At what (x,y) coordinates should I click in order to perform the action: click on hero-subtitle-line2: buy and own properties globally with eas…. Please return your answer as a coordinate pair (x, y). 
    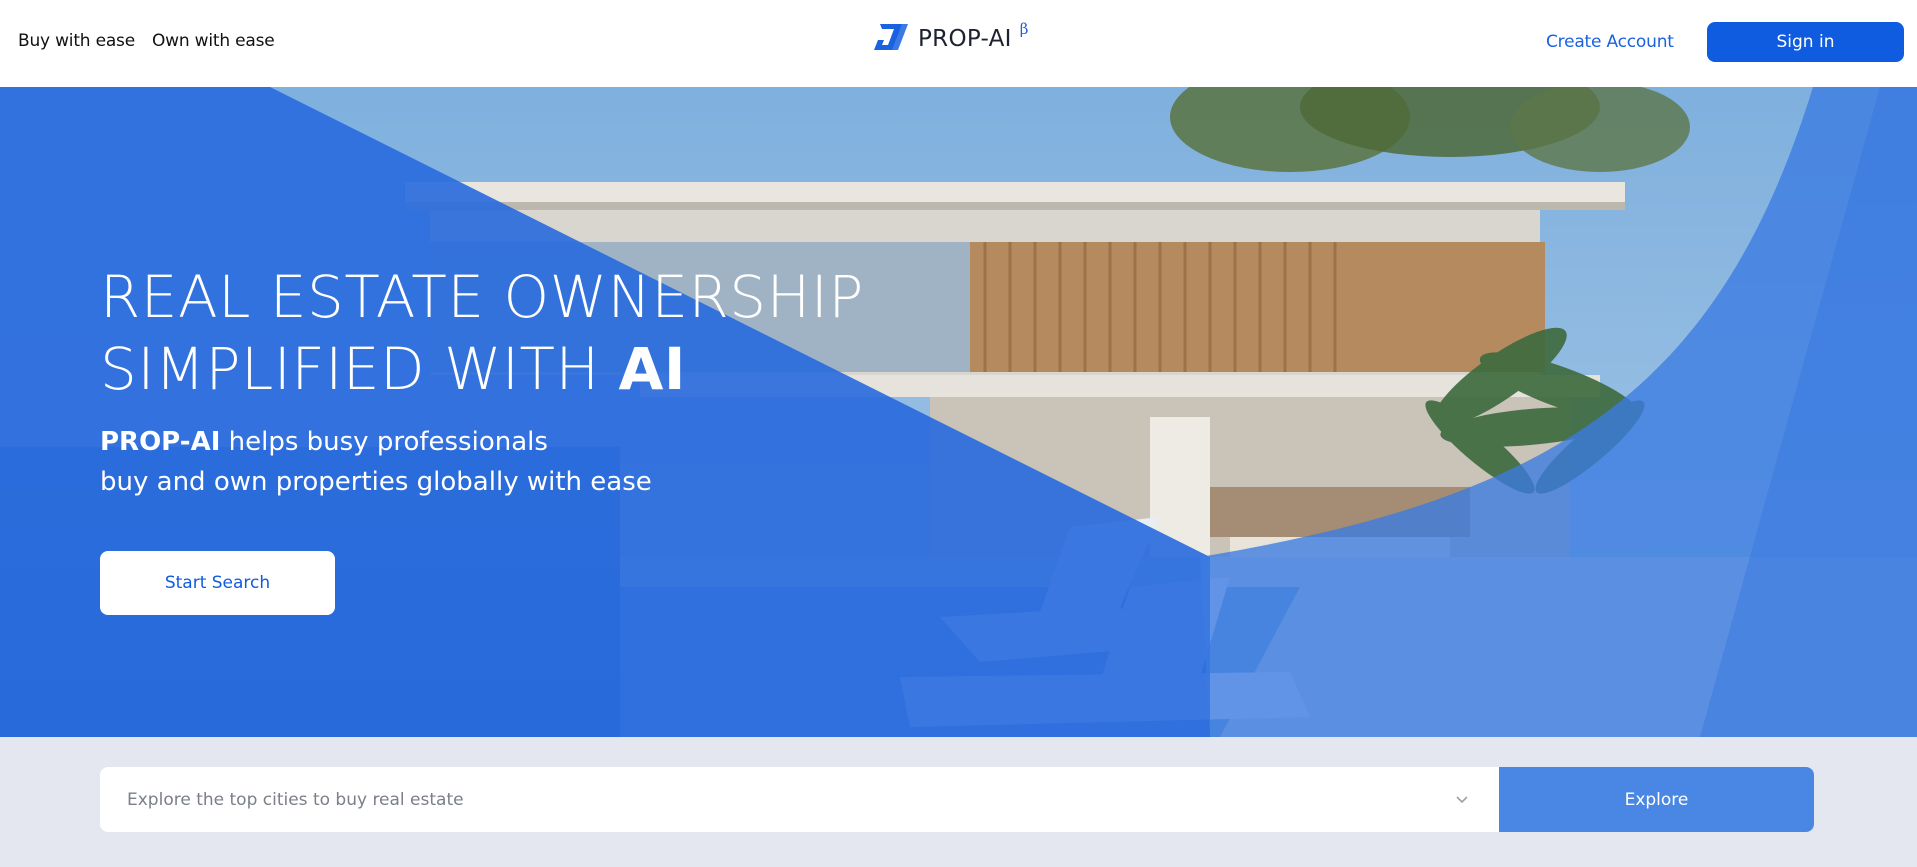
    Looking at the image, I should click on (376, 482).